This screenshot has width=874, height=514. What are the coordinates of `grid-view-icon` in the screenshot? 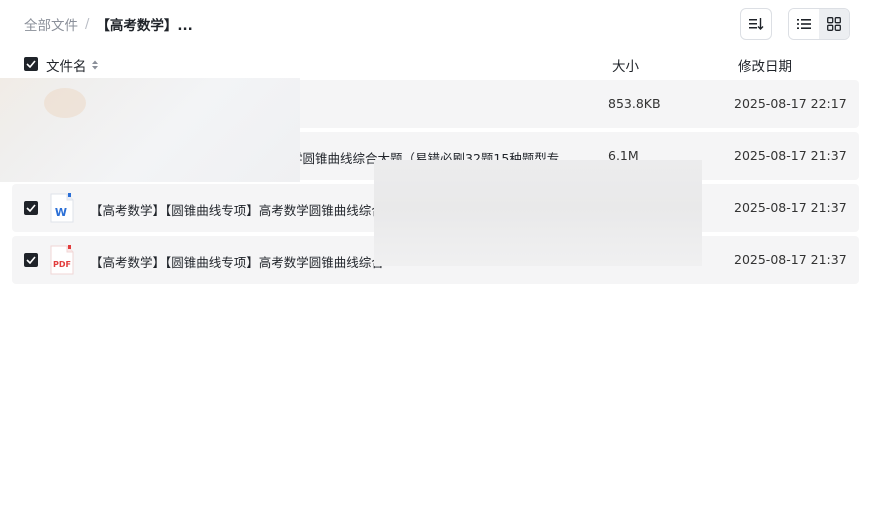 It's located at (834, 24).